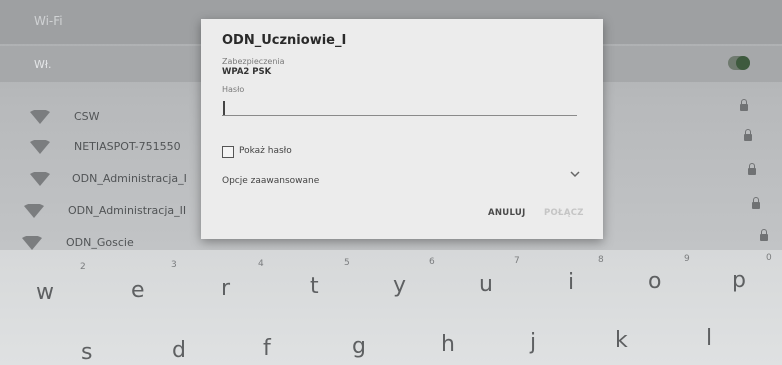  Describe the element at coordinates (359, 347) in the screenshot. I see `key-g: g` at that location.